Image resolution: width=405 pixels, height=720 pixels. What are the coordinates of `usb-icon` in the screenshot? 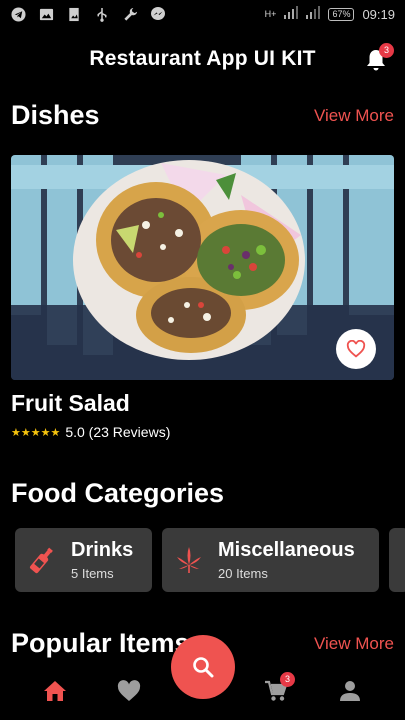 It's located at (102, 14).